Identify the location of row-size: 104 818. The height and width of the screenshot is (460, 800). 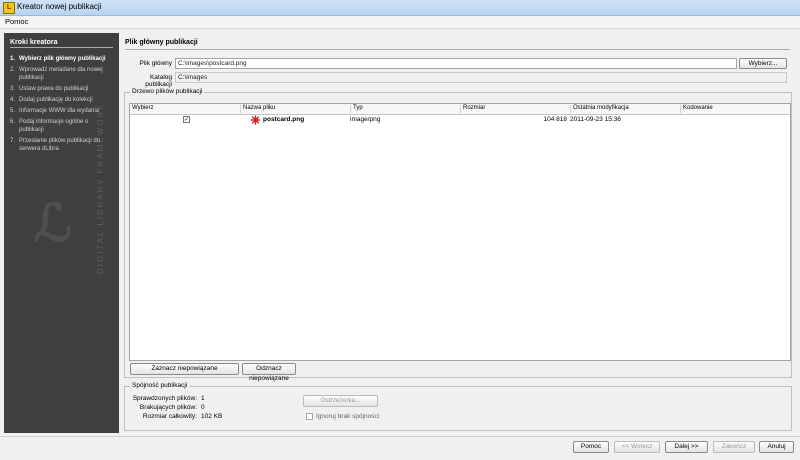
(555, 119).